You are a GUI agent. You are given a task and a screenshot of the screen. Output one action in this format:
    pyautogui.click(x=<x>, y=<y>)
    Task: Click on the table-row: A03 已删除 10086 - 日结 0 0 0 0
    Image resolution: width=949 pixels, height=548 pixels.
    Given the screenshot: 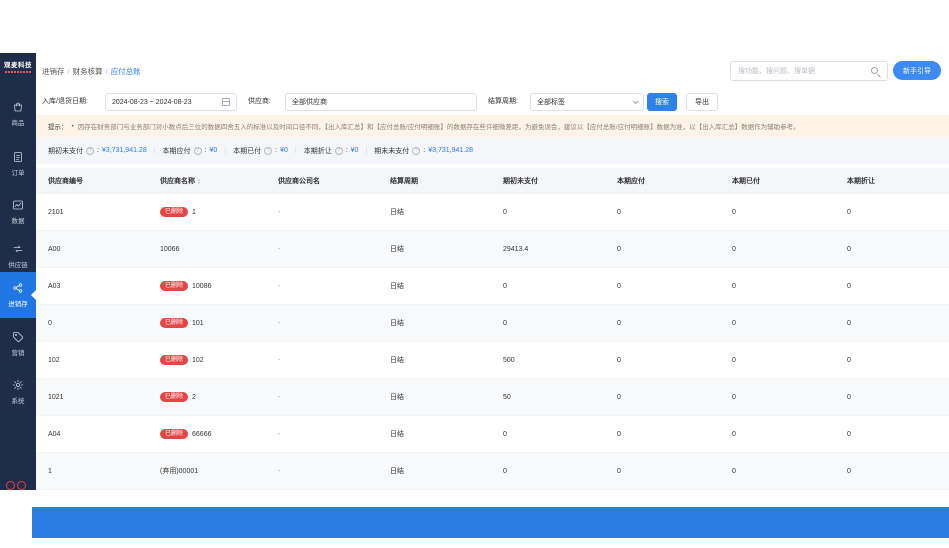 What is the action you would take?
    pyautogui.click(x=492, y=286)
    